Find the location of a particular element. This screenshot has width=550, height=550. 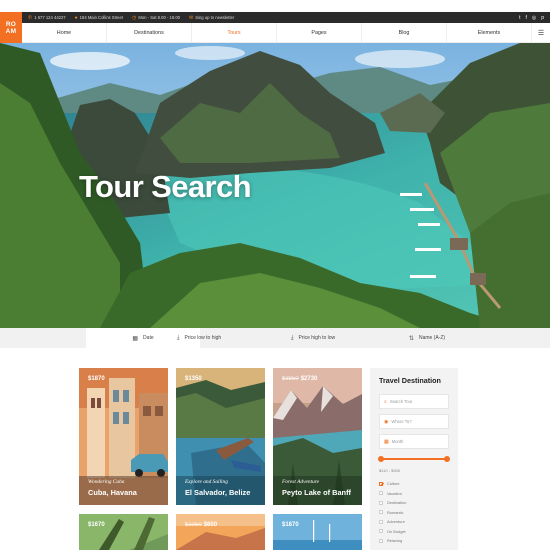

nav-item-elements: Elements is located at coordinates (489, 33).